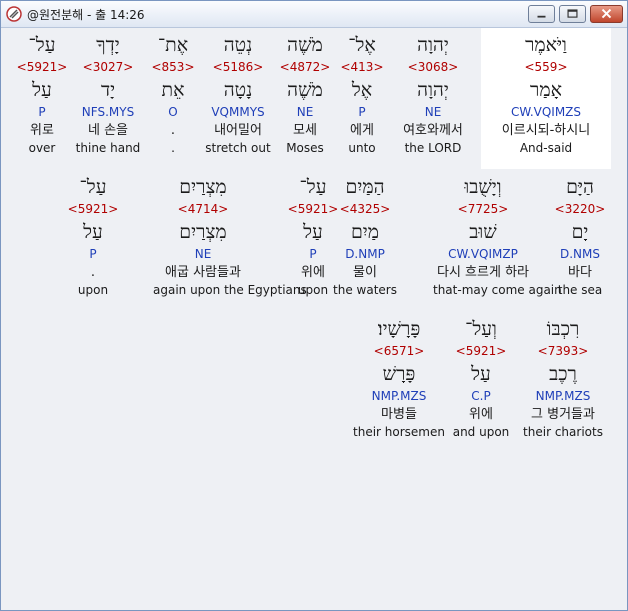  I want to click on close-icon, so click(606, 13).